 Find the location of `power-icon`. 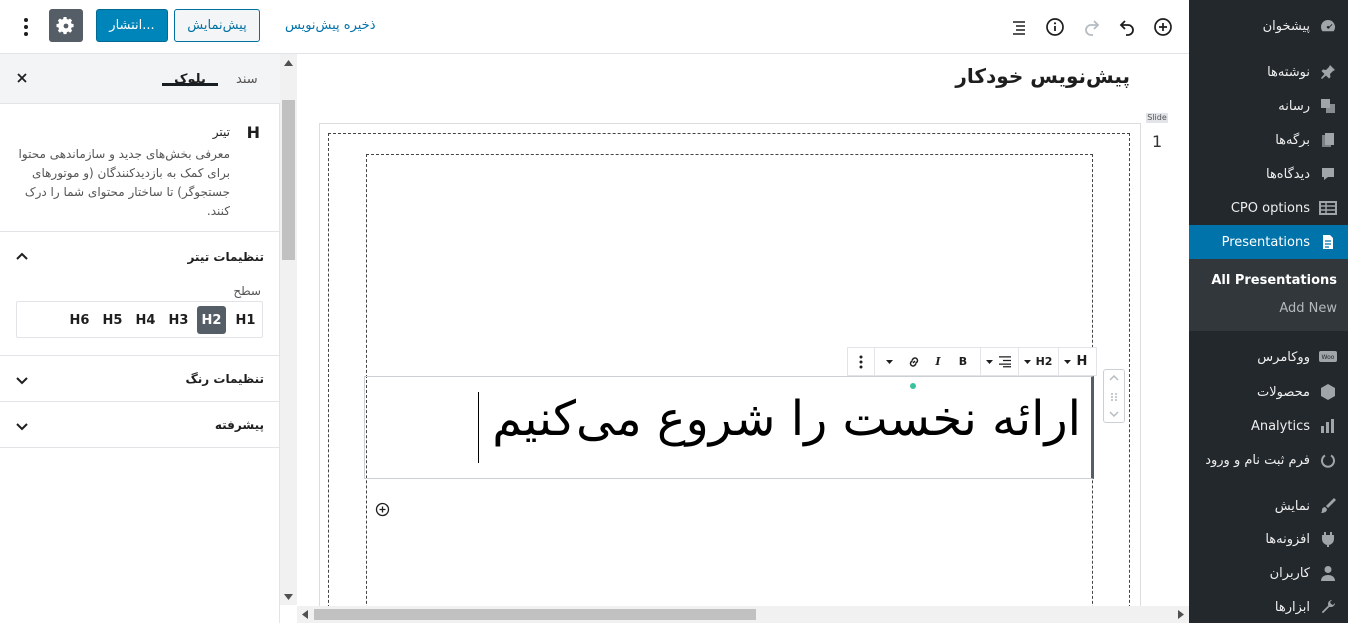

power-icon is located at coordinates (1328, 460).